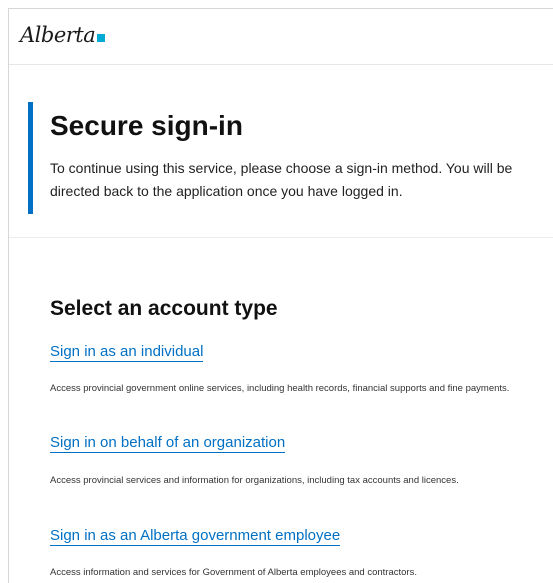 The image size is (553, 583). I want to click on callout-accent-bar, so click(30, 158).